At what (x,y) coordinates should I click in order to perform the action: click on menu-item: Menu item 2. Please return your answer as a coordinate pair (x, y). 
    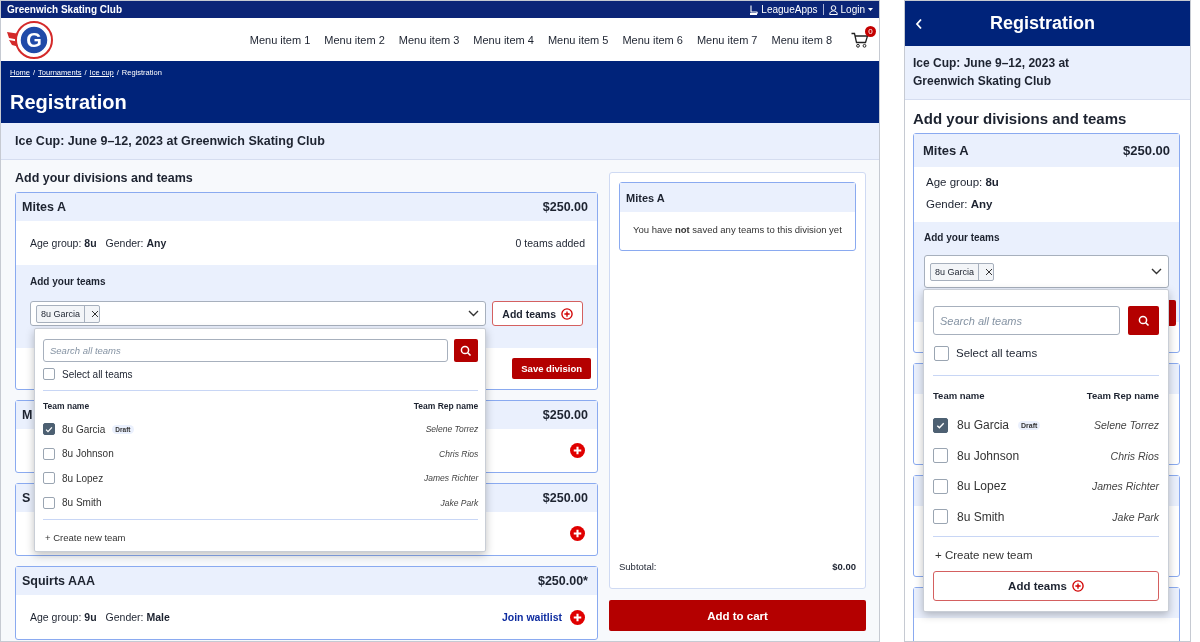
    Looking at the image, I should click on (354, 39).